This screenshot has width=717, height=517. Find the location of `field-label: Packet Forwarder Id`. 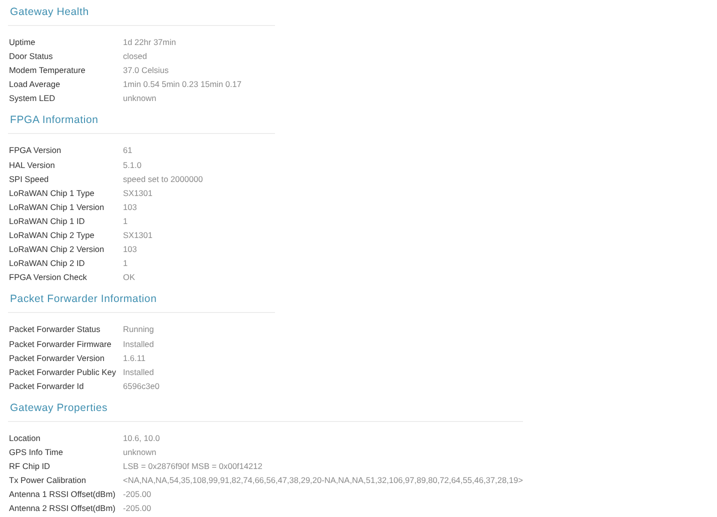

field-label: Packet Forwarder Id is located at coordinates (47, 386).